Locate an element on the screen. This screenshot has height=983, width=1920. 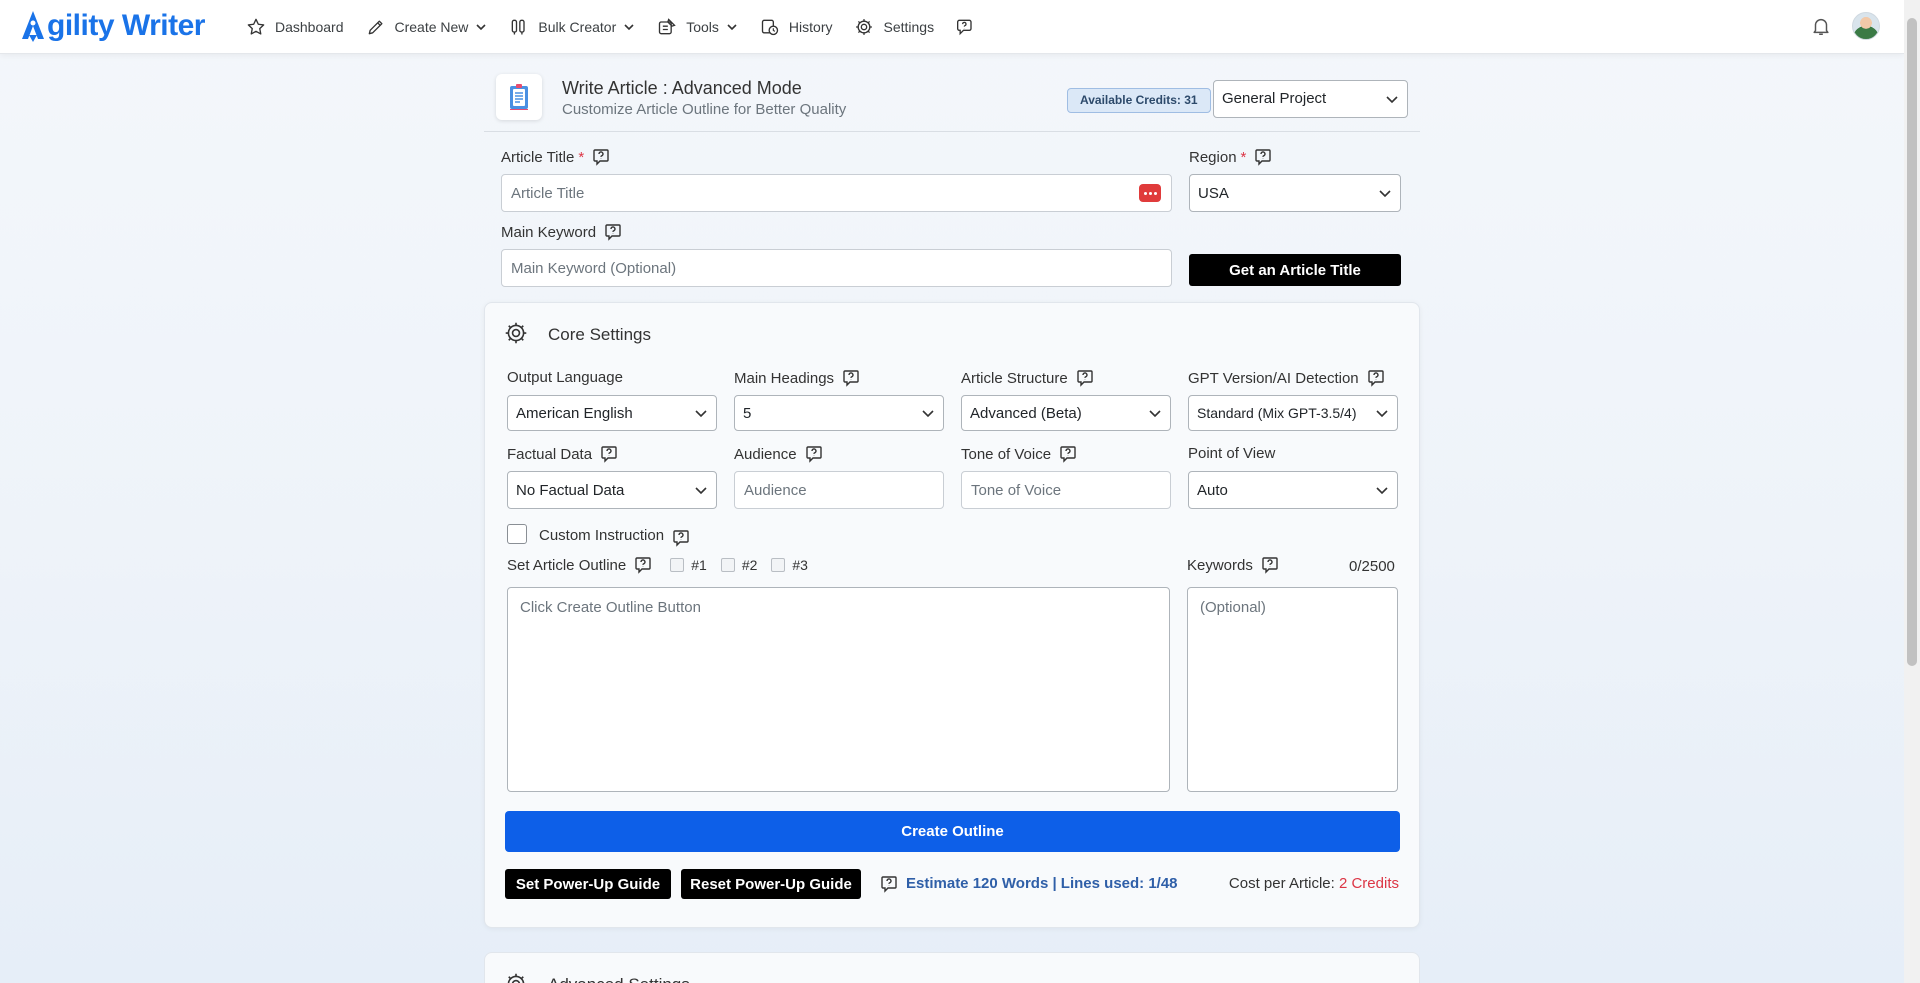
help-chat-icon is located at coordinates (964, 27).